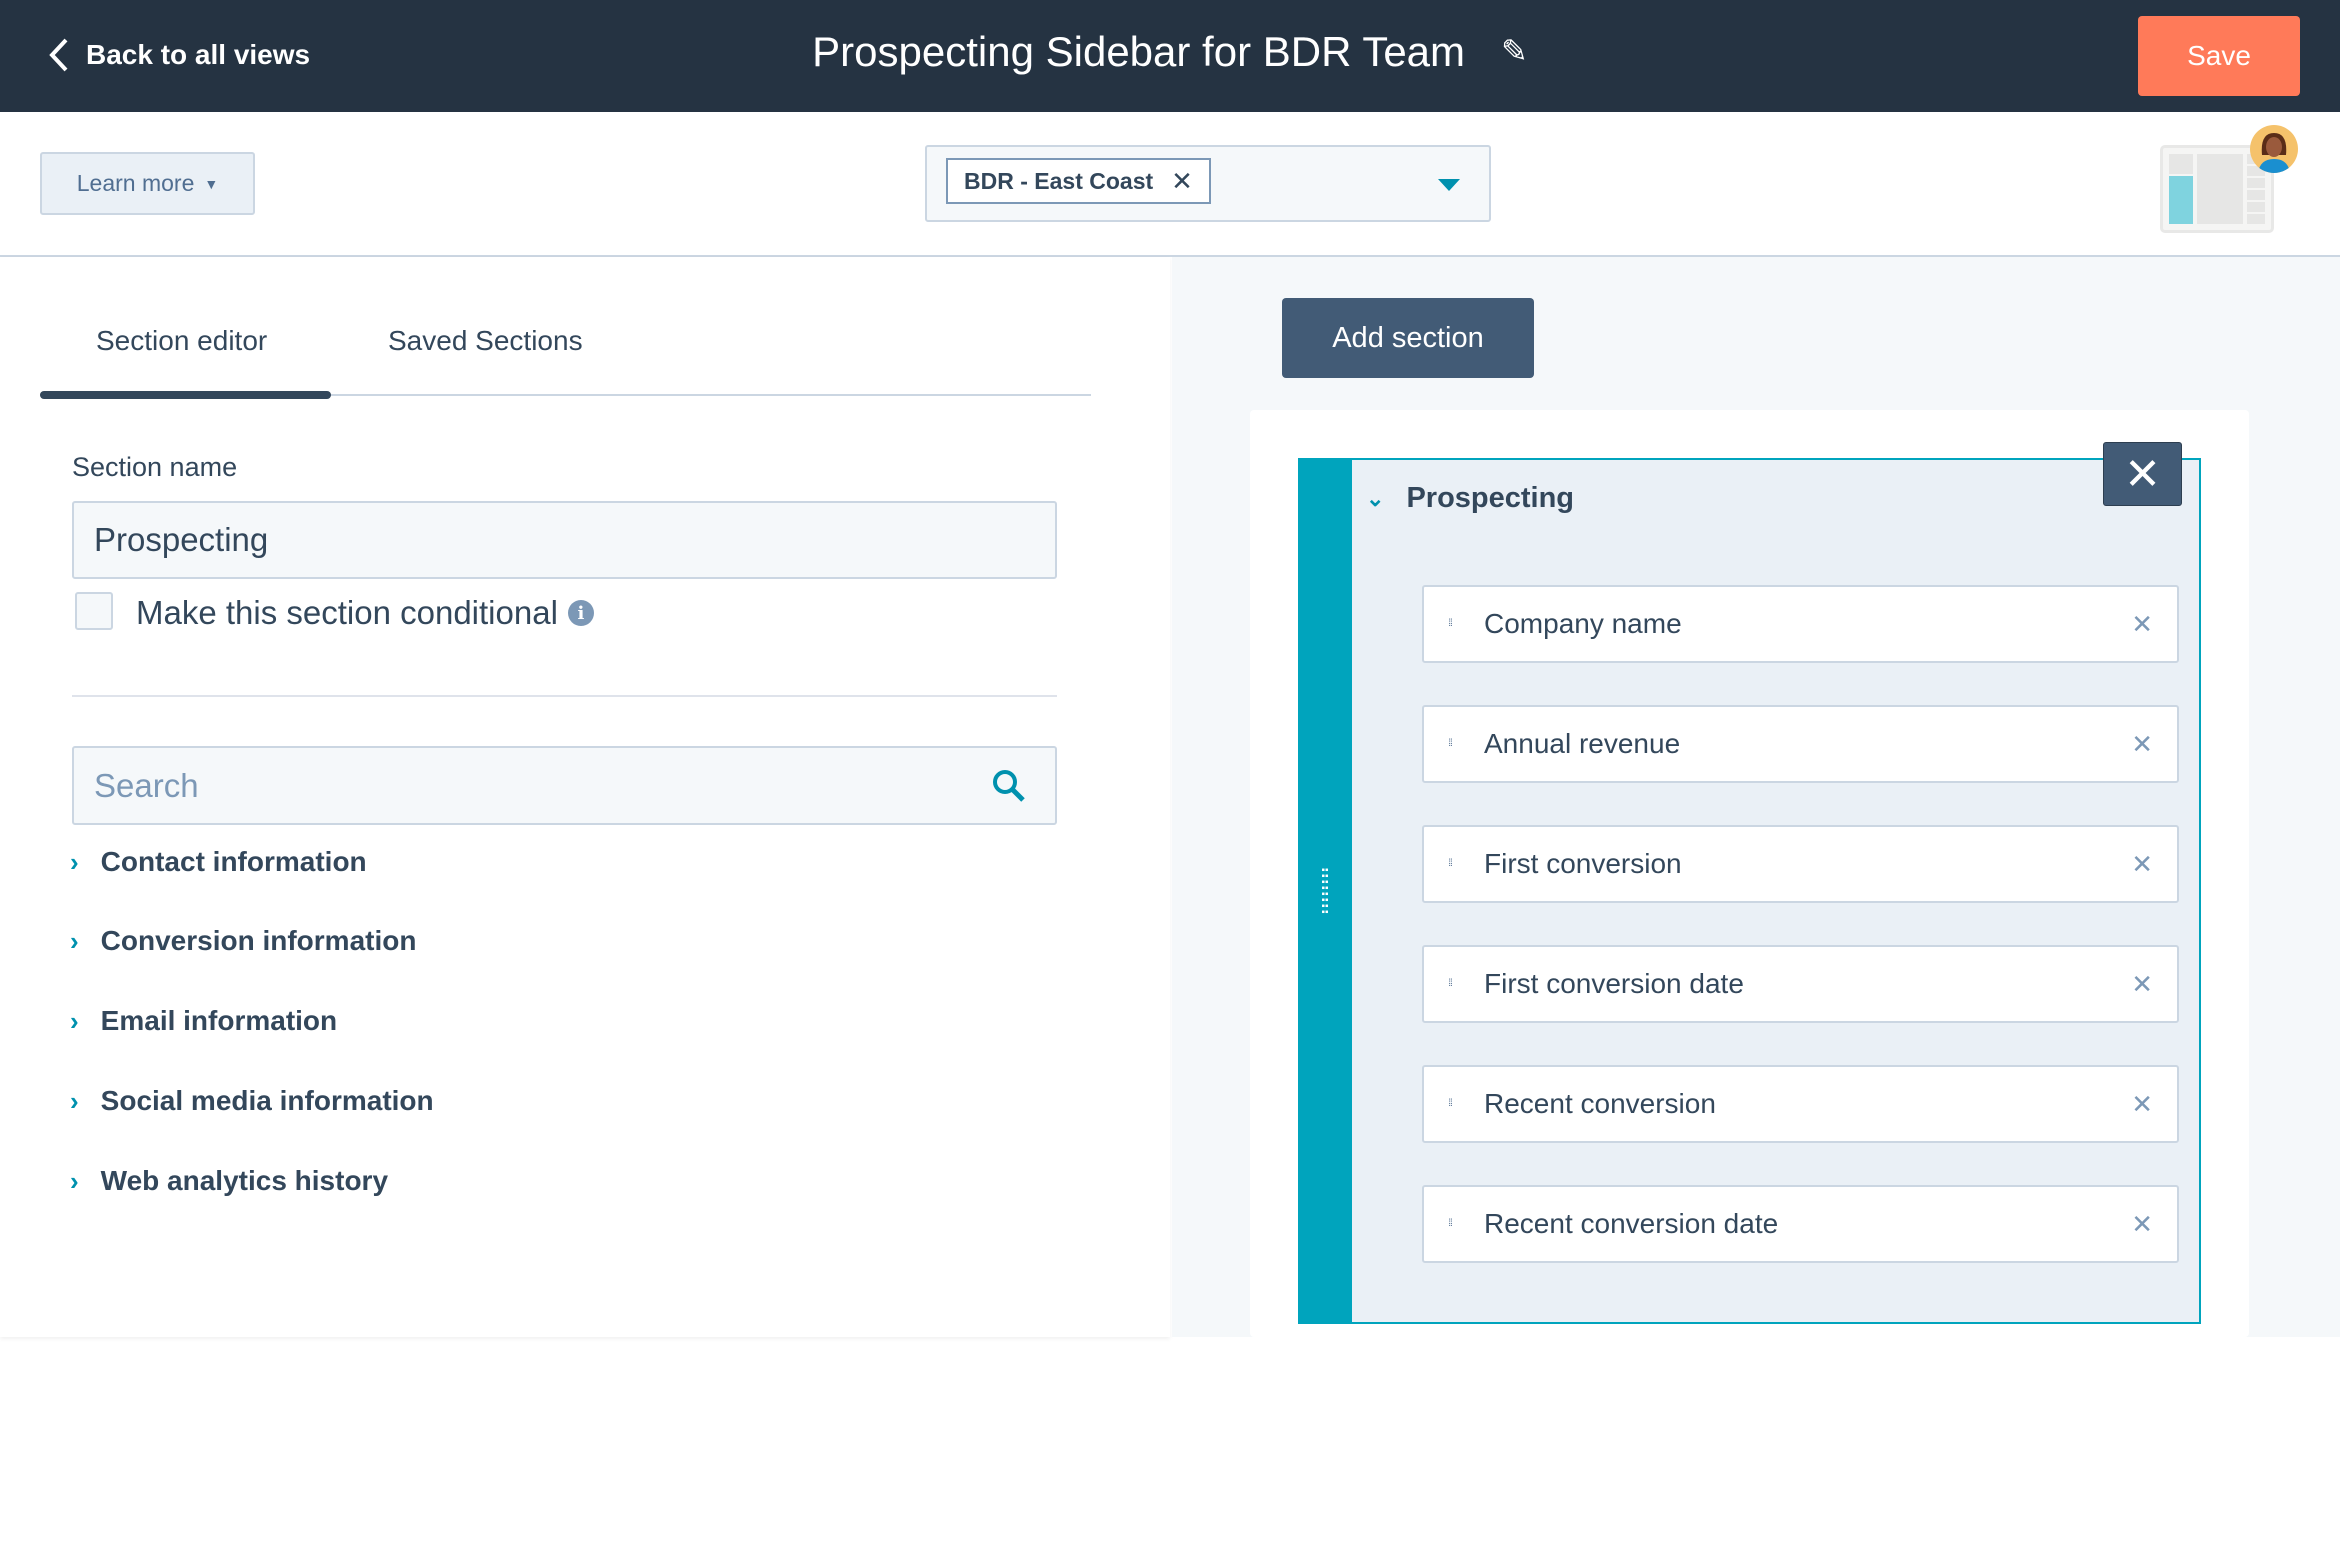  I want to click on learn-more-dropdown: Learn more ▼, so click(147, 183).